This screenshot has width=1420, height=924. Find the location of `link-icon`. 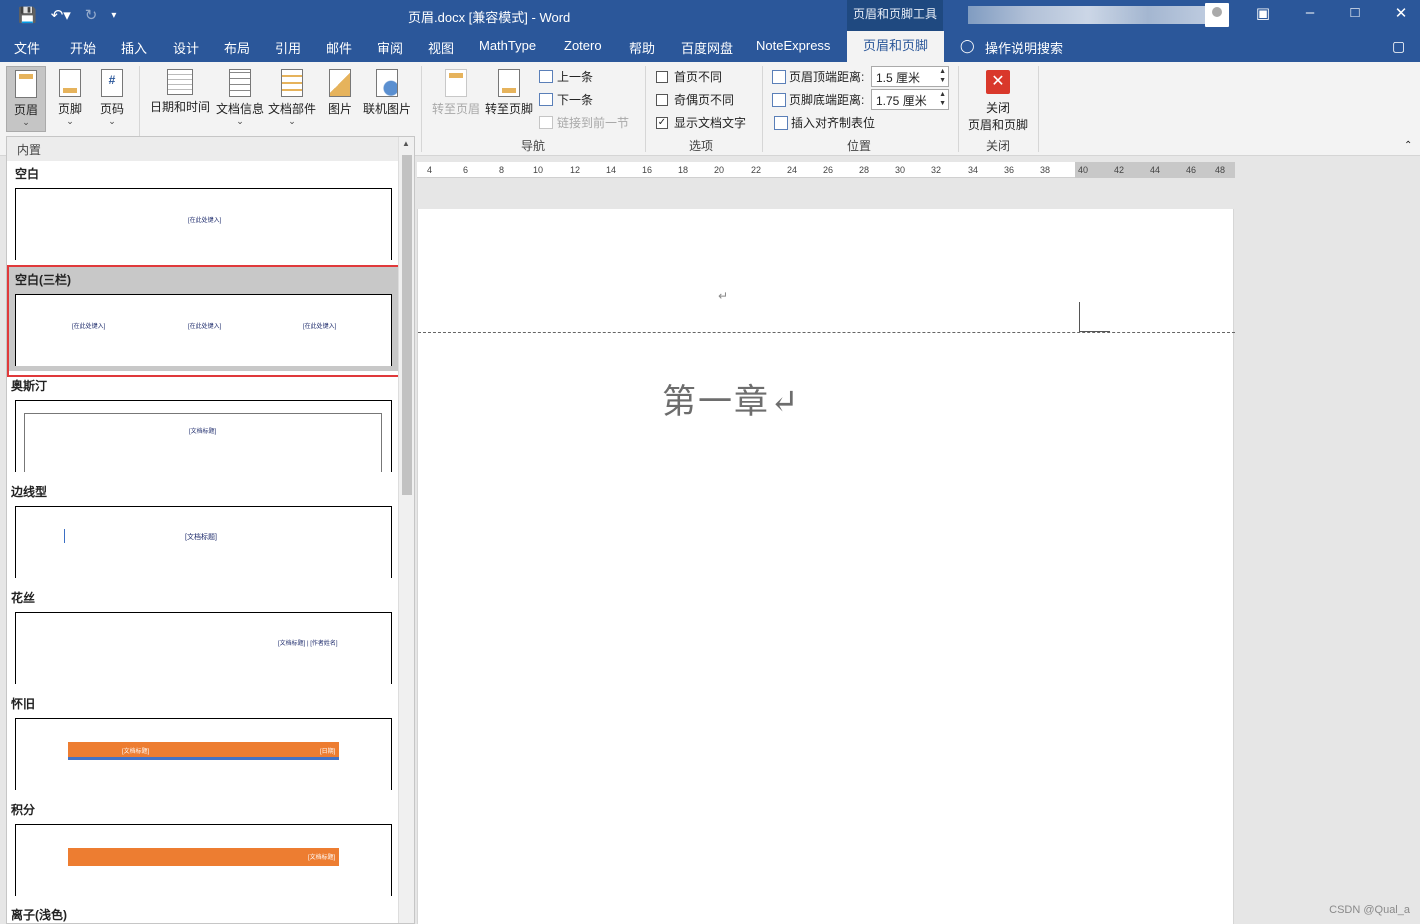

link-icon is located at coordinates (546, 122).